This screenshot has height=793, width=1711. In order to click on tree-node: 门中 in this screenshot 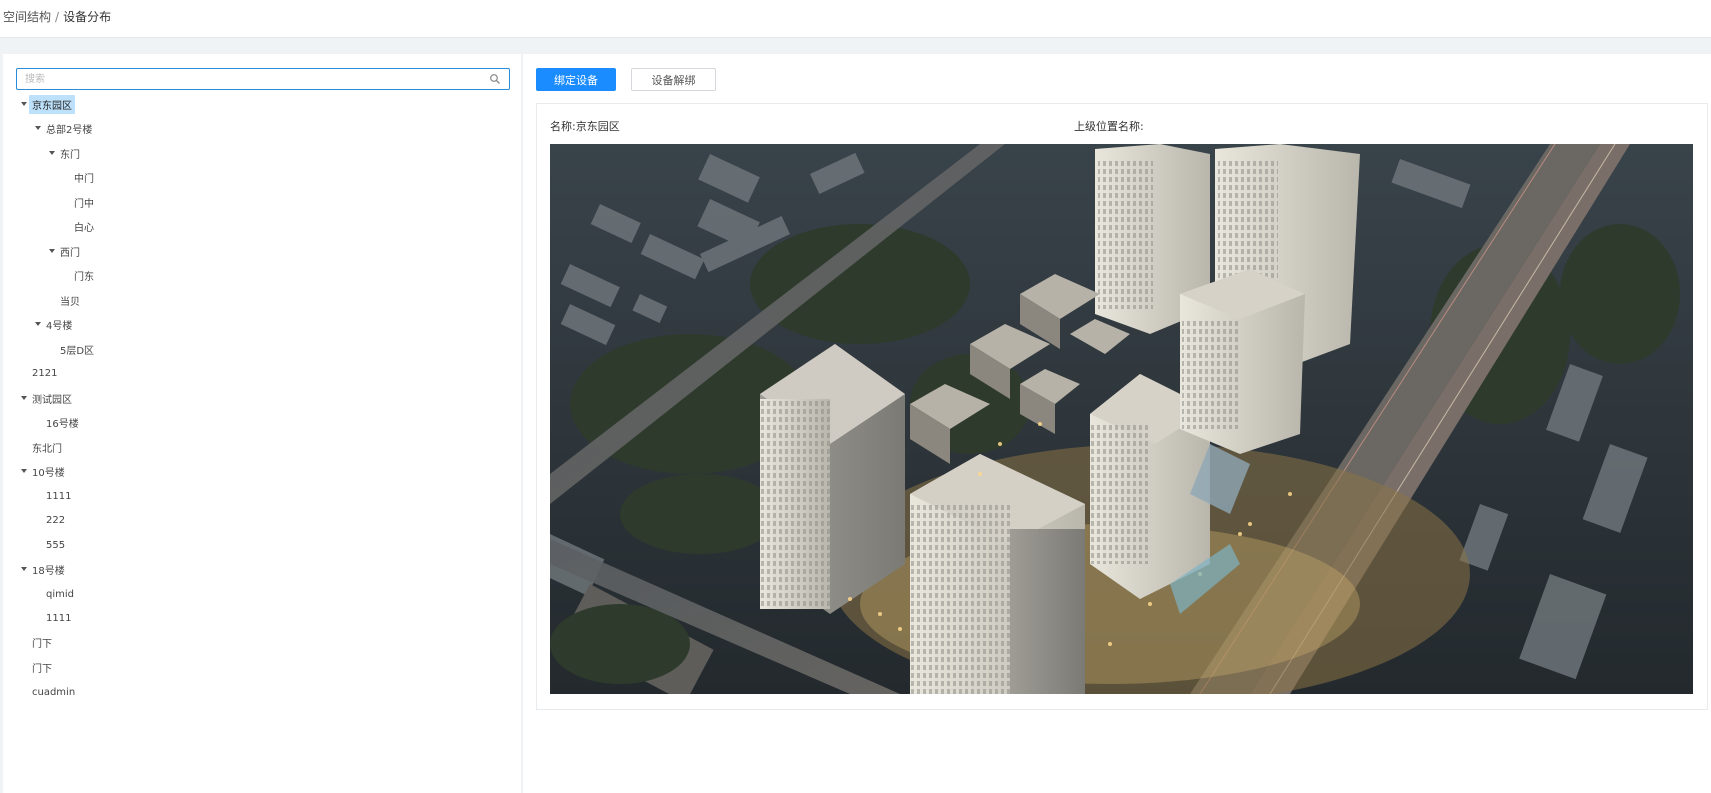, I will do `click(84, 202)`.